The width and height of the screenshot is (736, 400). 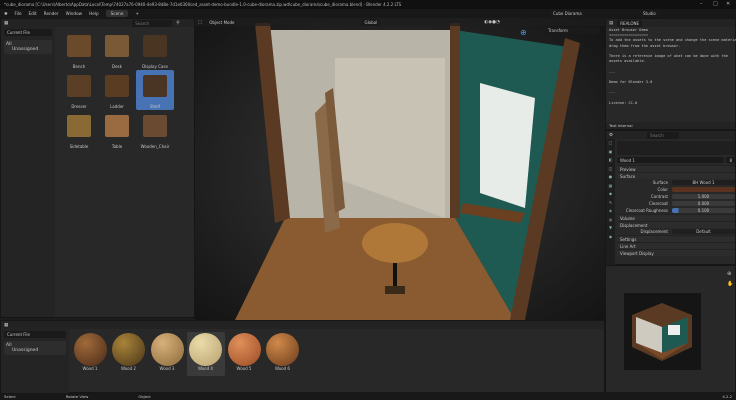 What do you see at coordinates (117, 106) in the screenshot?
I see `asset-label: Ladder` at bounding box center [117, 106].